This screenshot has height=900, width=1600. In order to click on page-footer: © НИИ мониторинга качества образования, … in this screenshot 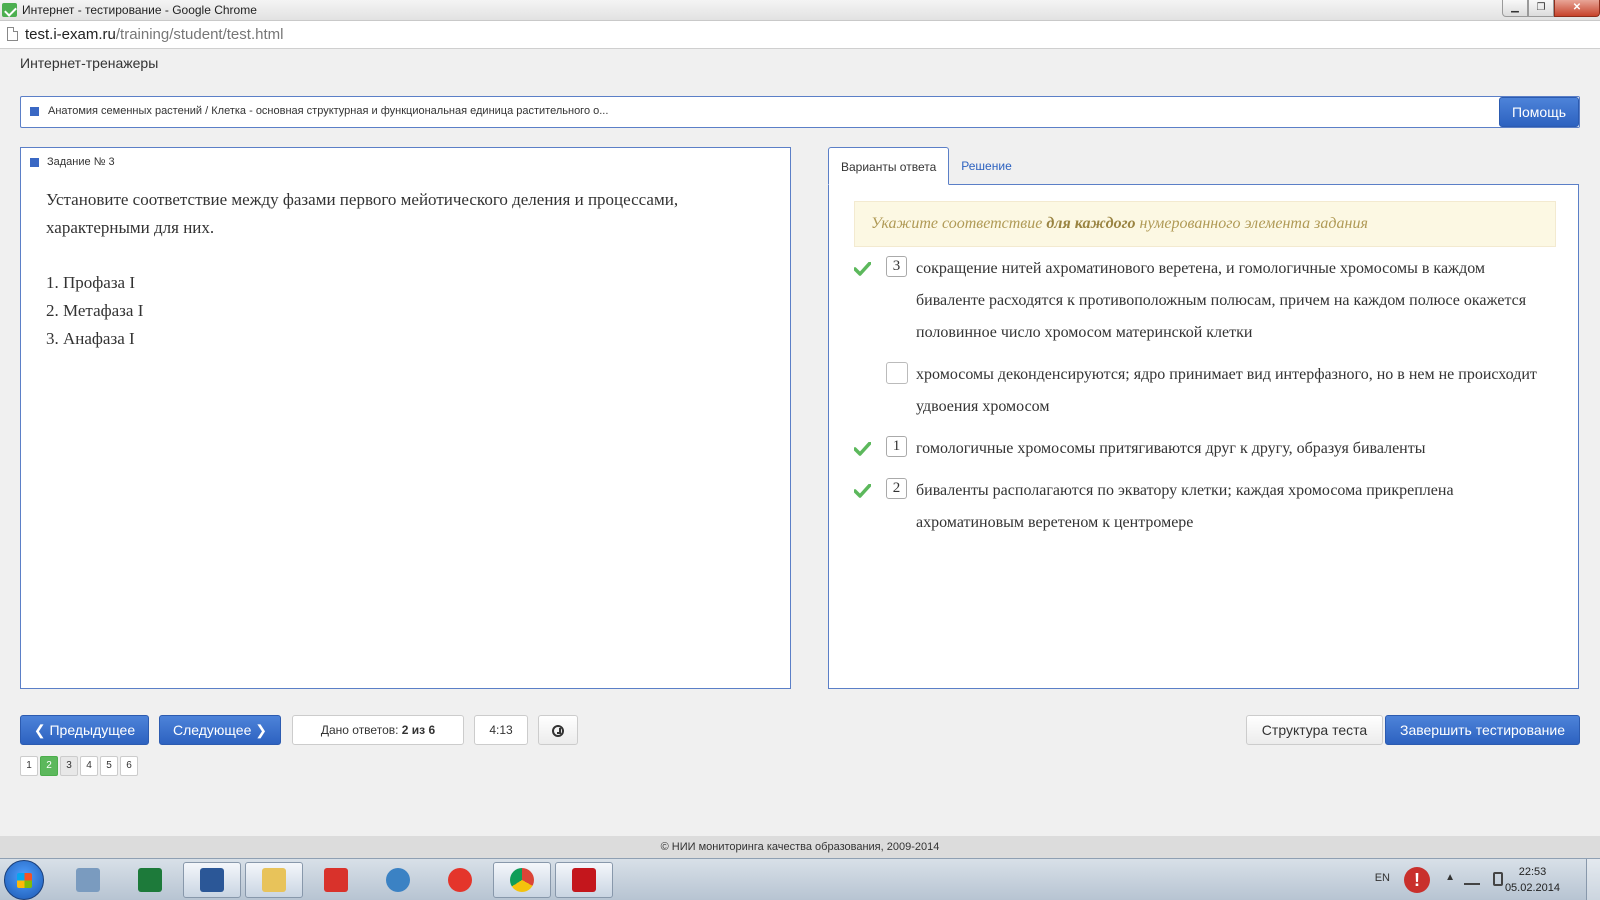, I will do `click(800, 847)`.